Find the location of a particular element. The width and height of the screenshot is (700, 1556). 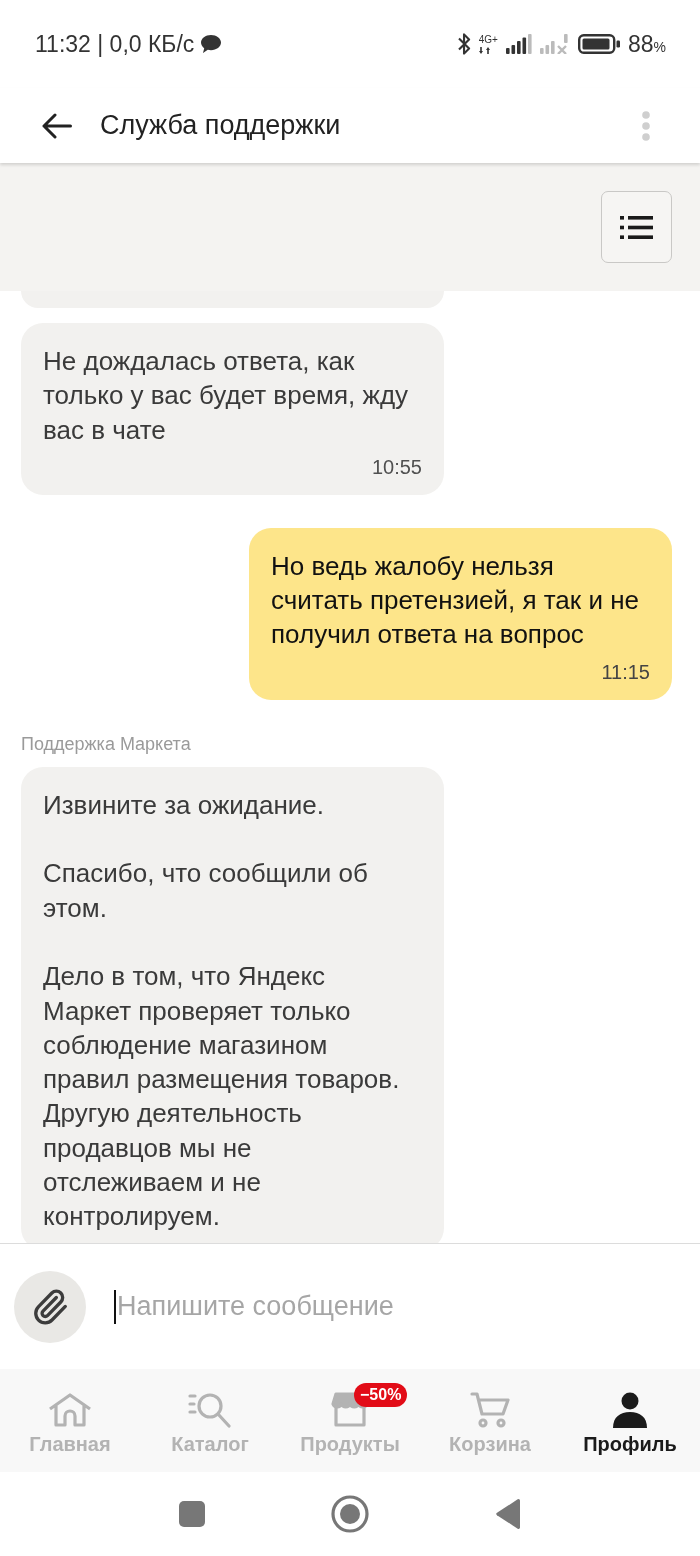

screen-title: Служба поддержки is located at coordinates (220, 125).